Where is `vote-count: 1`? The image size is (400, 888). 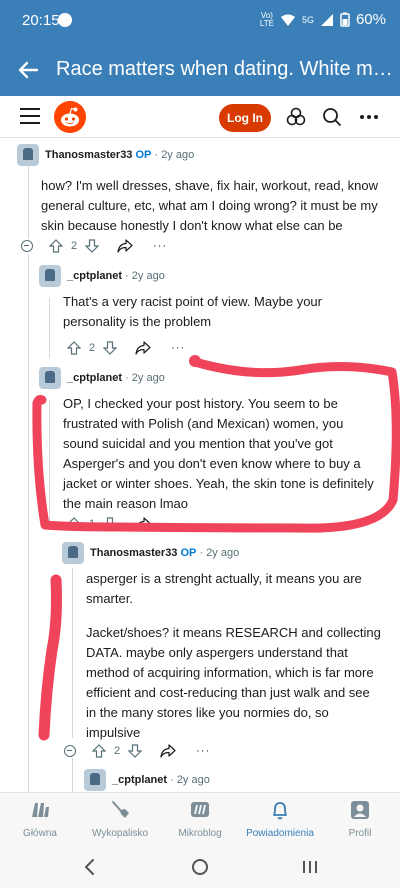
vote-count: 1 is located at coordinates (92, 524).